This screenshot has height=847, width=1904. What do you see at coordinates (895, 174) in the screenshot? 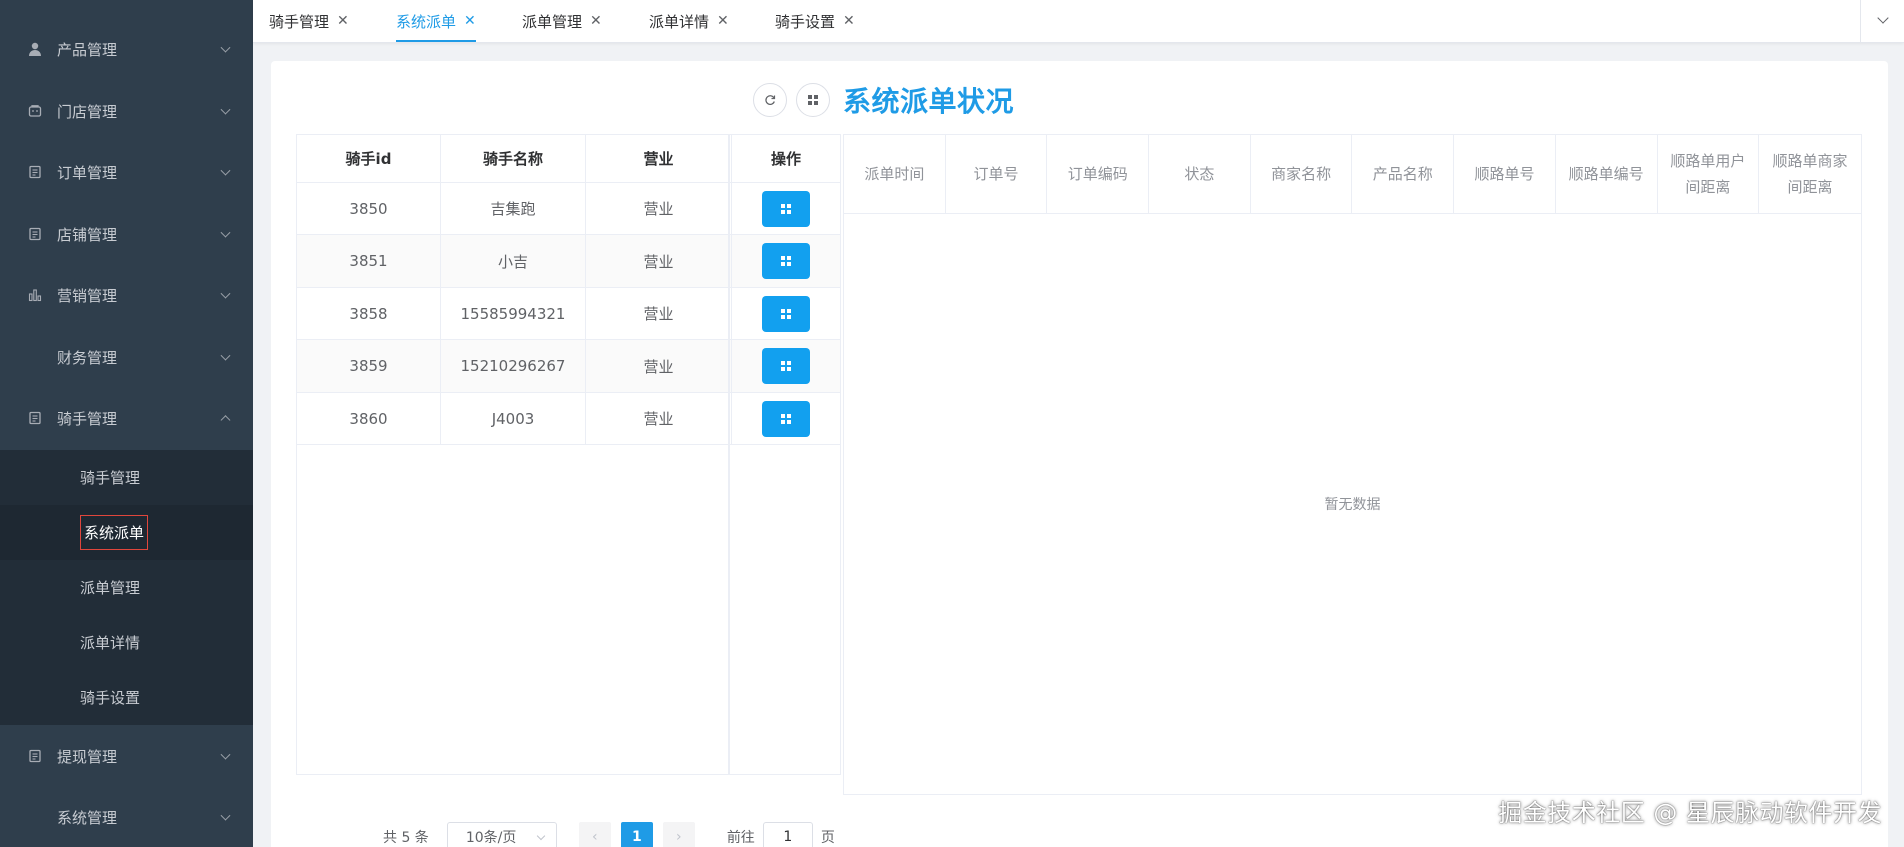
I see `column-header: 派单时间` at bounding box center [895, 174].